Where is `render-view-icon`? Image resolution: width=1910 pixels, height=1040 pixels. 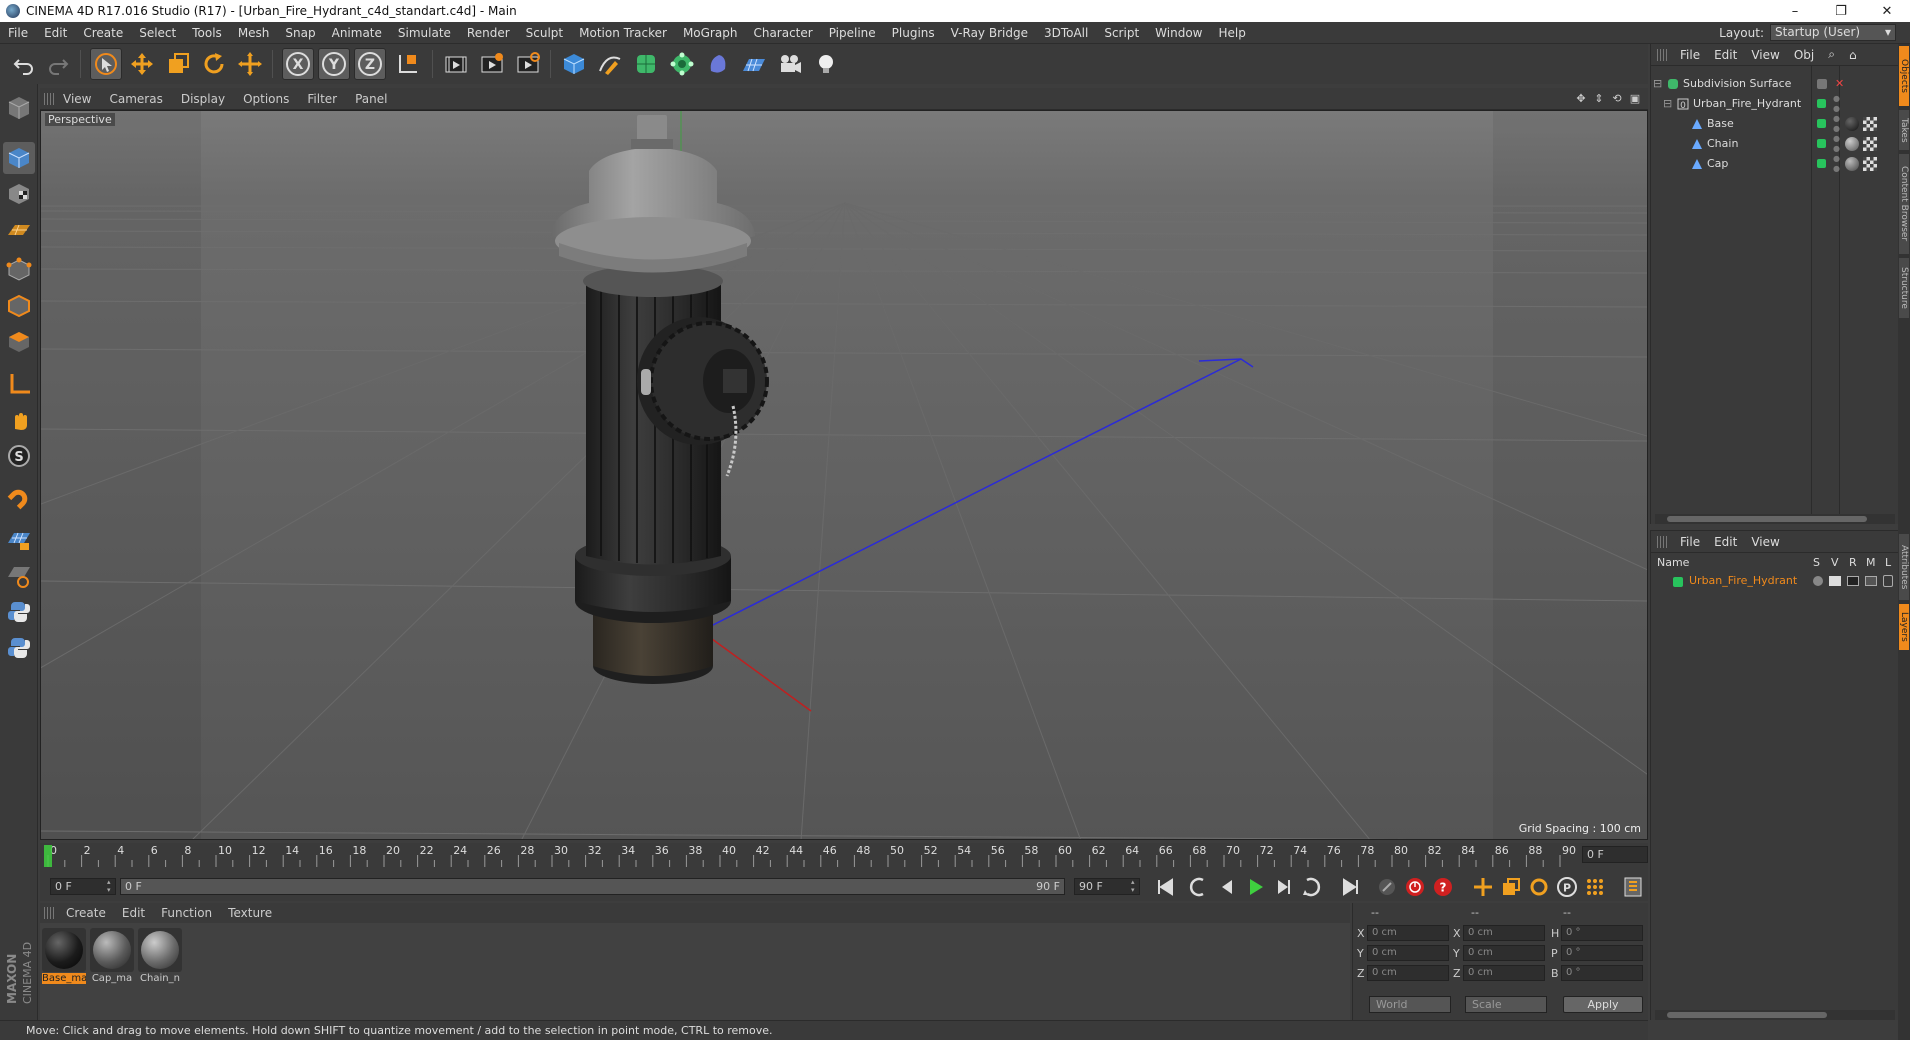 render-view-icon is located at coordinates (456, 64).